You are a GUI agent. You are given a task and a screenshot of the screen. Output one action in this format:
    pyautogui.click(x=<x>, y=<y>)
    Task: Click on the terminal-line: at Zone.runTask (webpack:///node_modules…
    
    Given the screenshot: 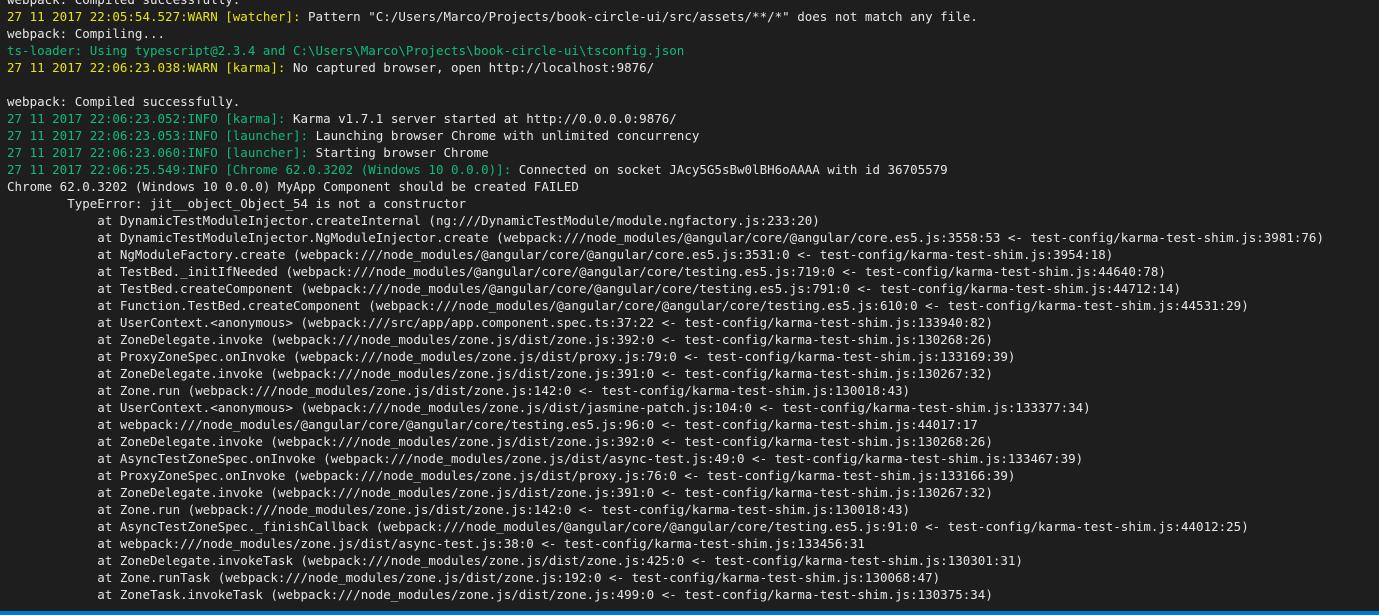 What is the action you would take?
    pyautogui.click(x=693, y=577)
    